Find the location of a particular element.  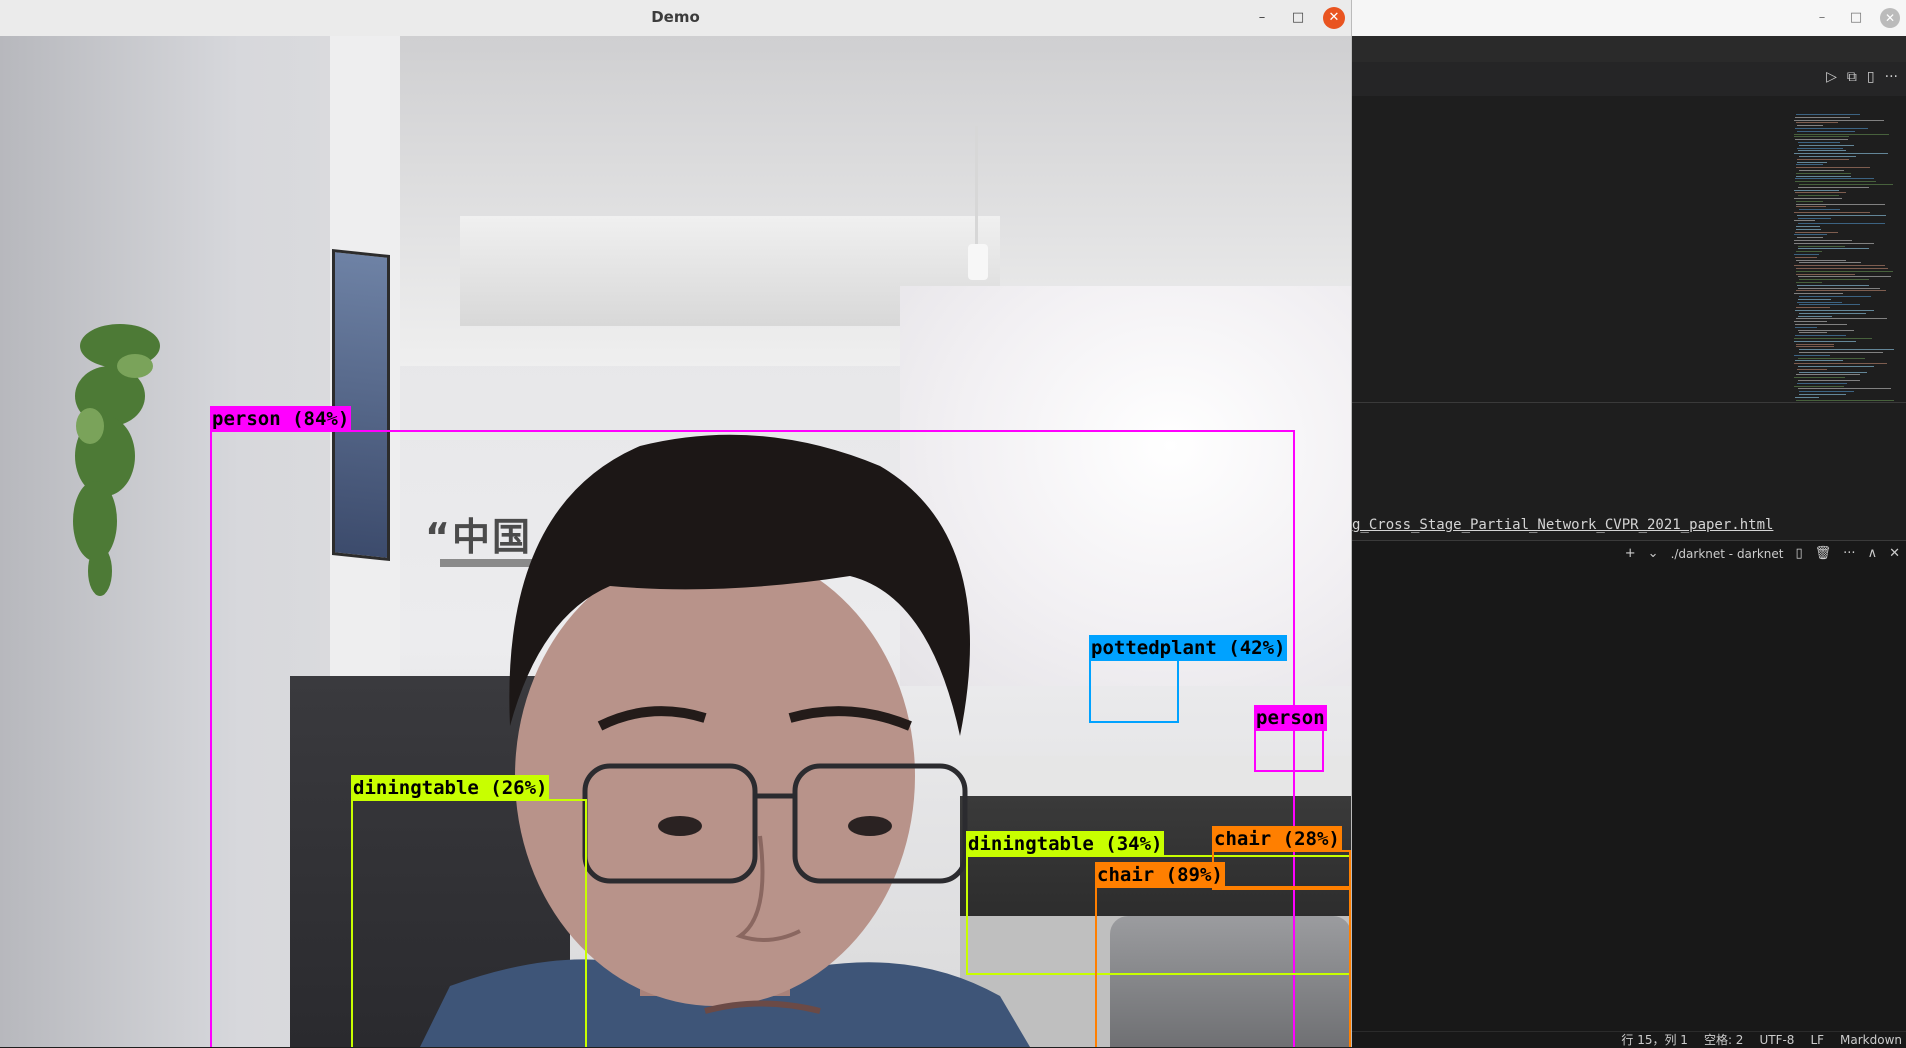

detection-label: chair (28%) is located at coordinates (1277, 839).